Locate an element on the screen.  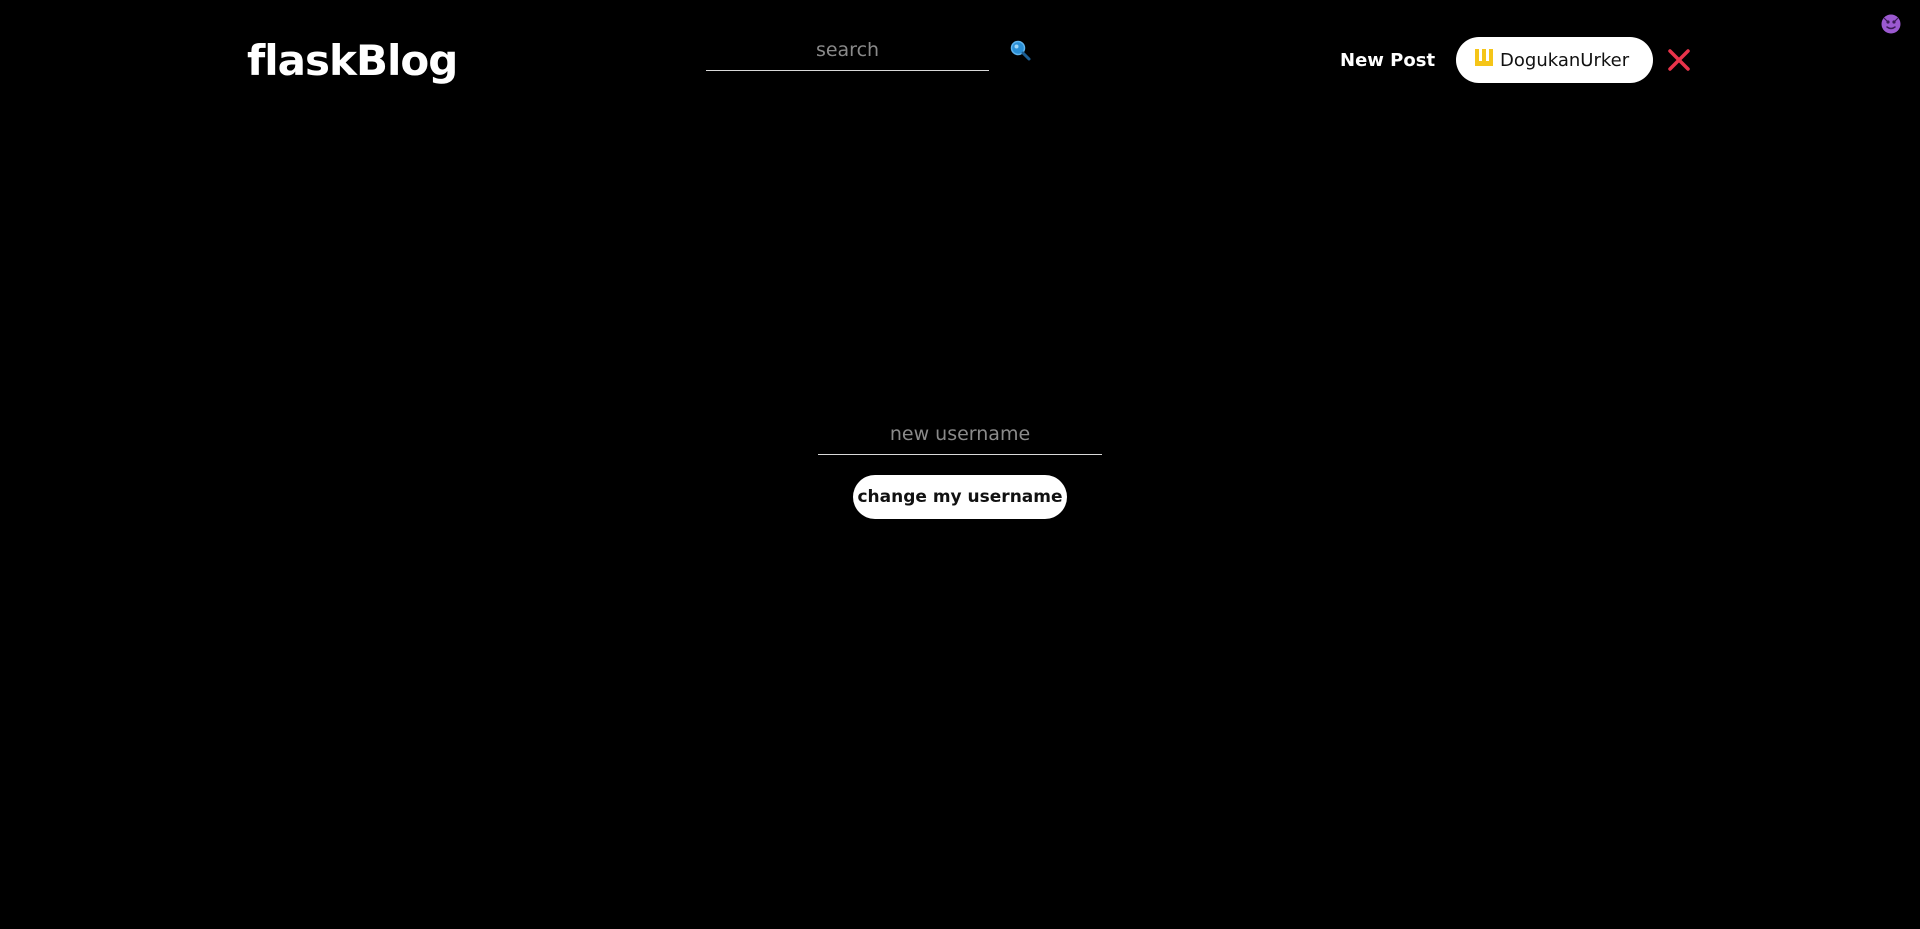
logout-button is located at coordinates (1679, 60).